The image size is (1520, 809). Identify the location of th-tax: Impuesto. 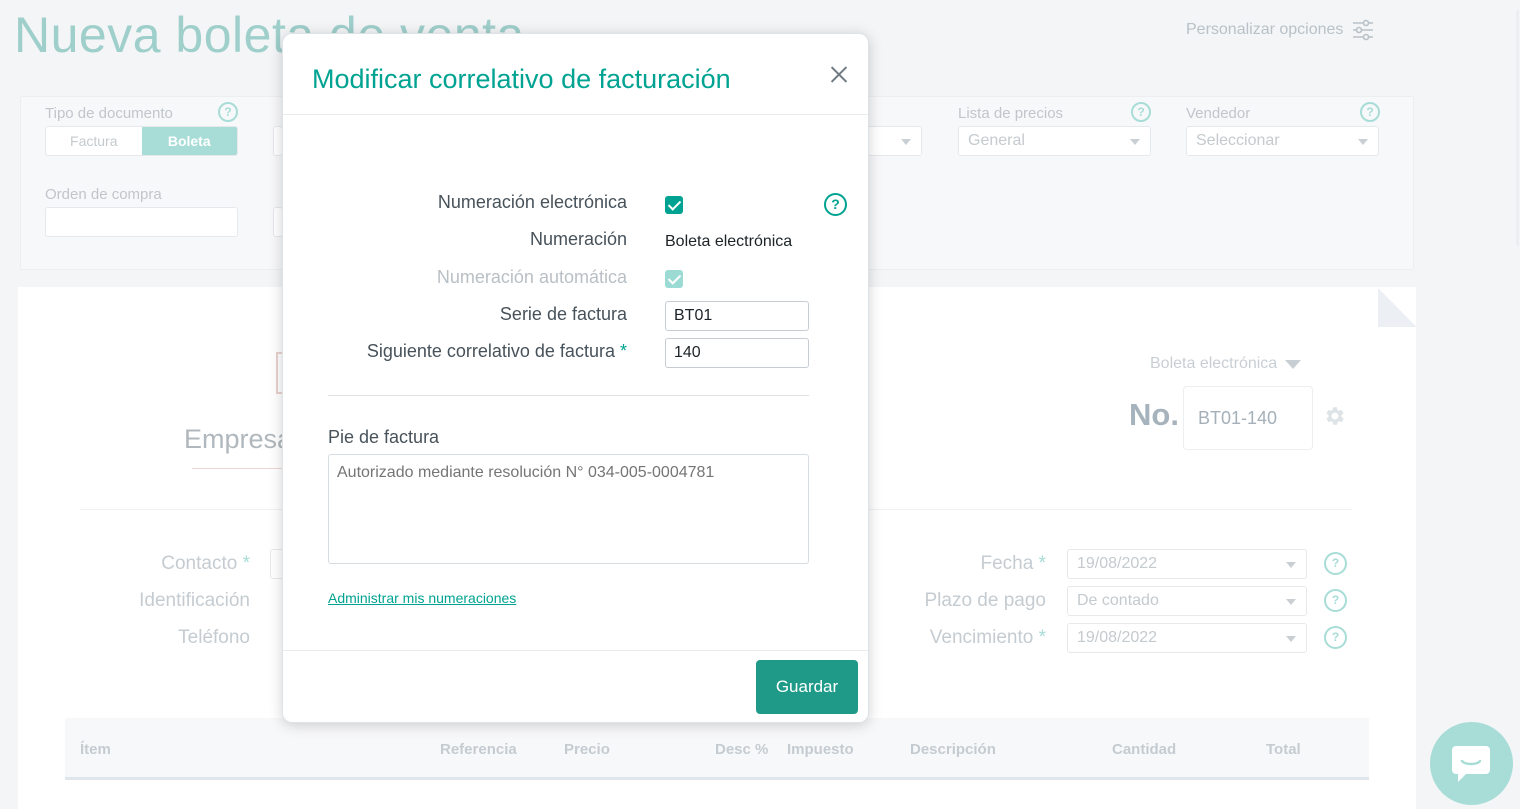
(820, 749).